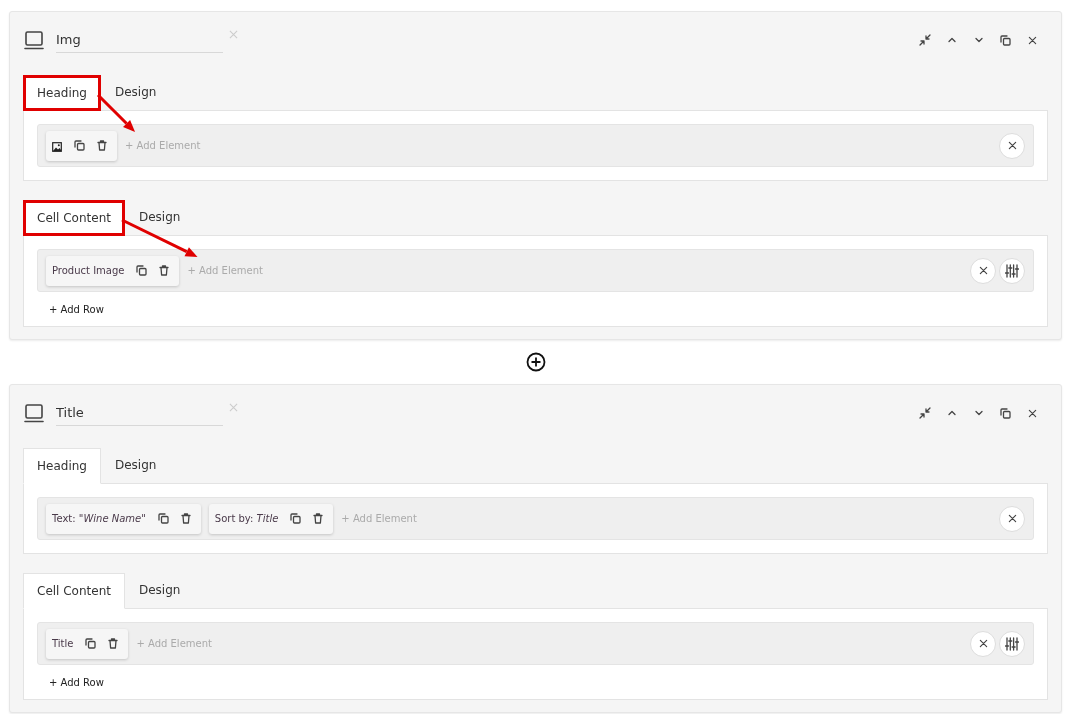  What do you see at coordinates (88, 271) in the screenshot?
I see `chip-label: Product Image` at bounding box center [88, 271].